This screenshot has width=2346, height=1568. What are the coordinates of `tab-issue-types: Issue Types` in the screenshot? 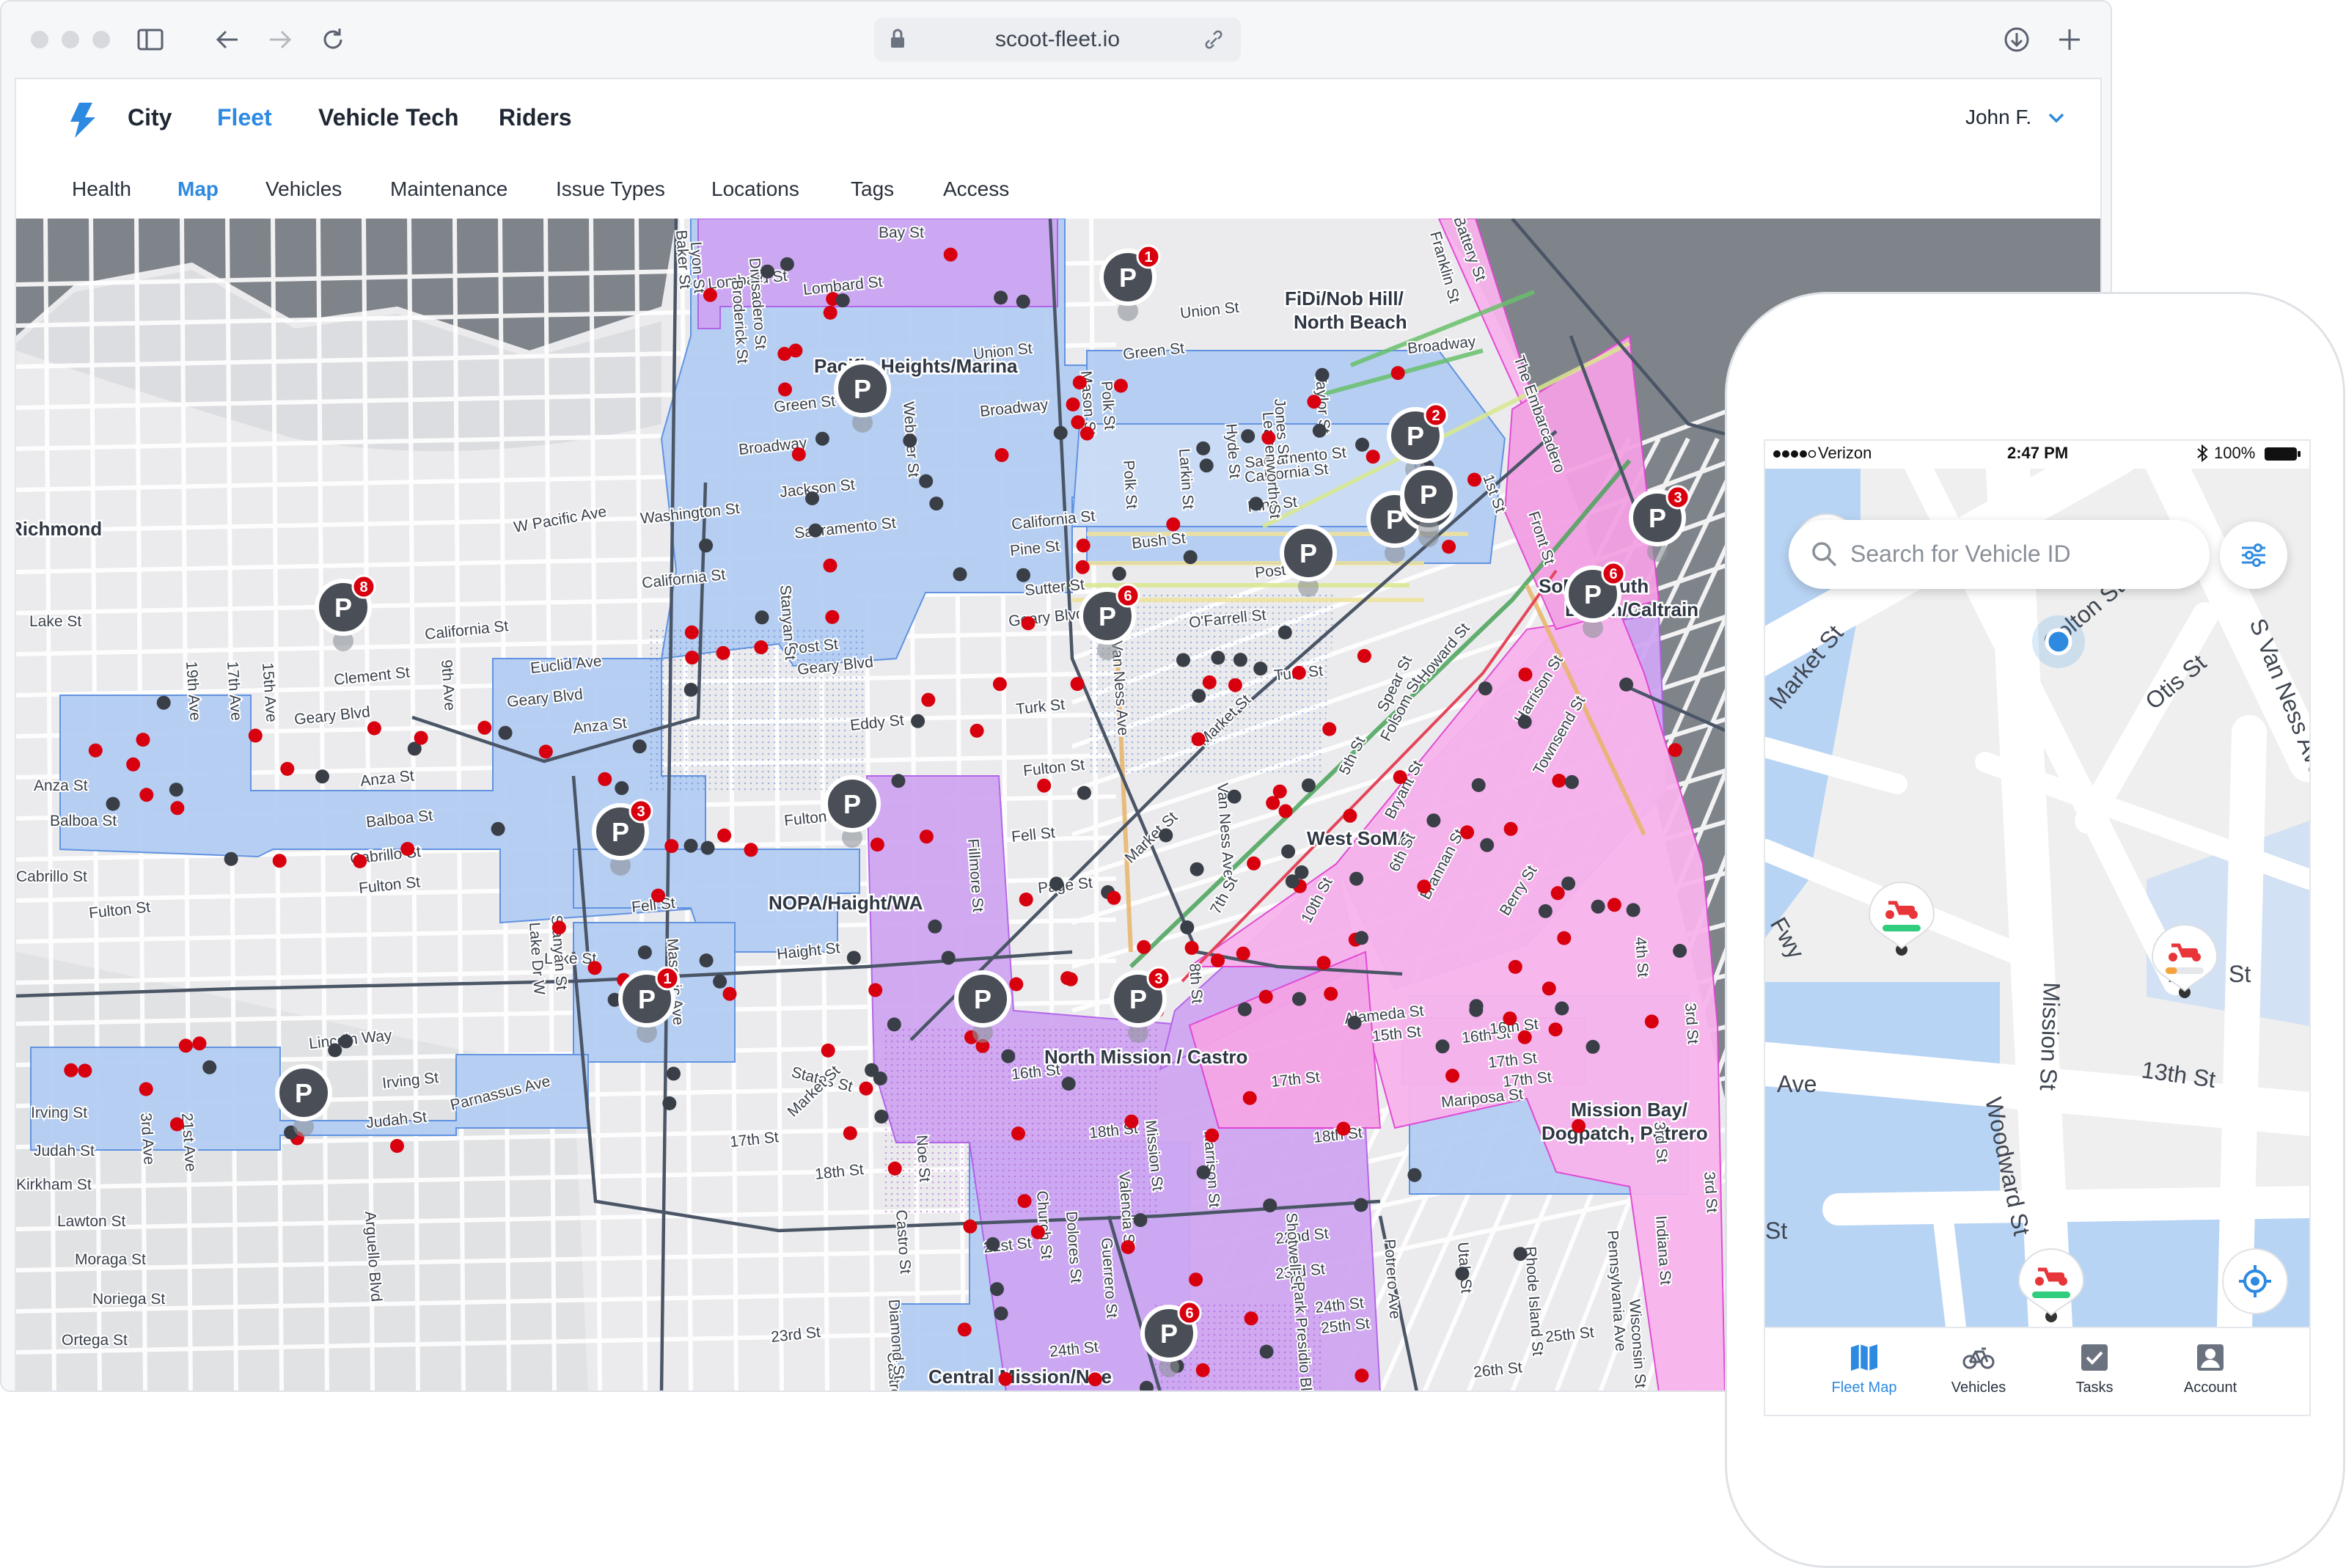 It's located at (610, 189).